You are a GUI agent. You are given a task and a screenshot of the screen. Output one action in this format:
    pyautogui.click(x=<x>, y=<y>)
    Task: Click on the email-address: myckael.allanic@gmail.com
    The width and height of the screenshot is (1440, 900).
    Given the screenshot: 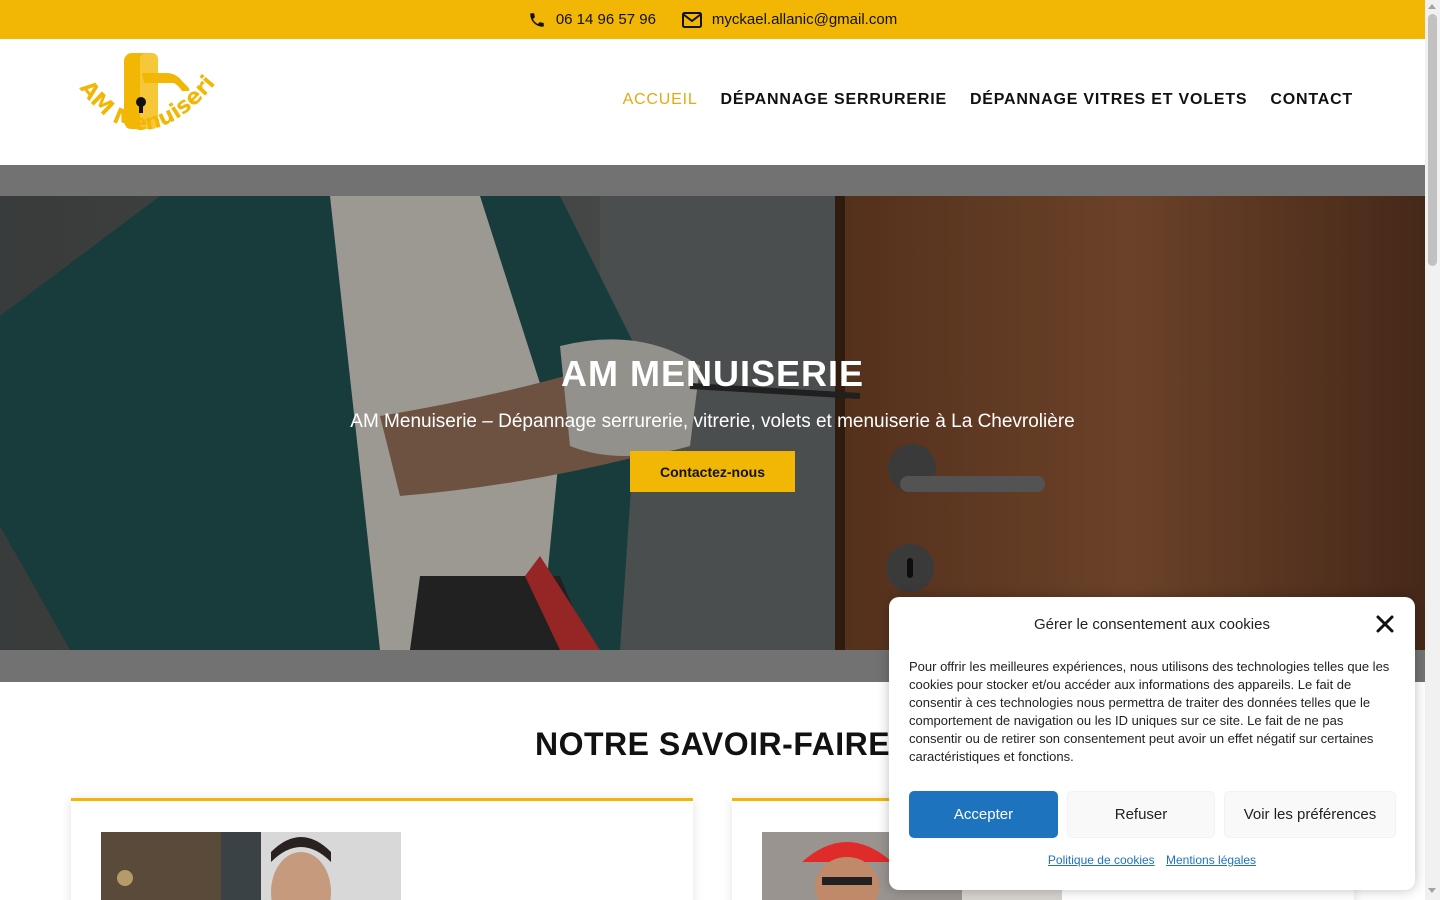 What is the action you would take?
    pyautogui.click(x=804, y=19)
    